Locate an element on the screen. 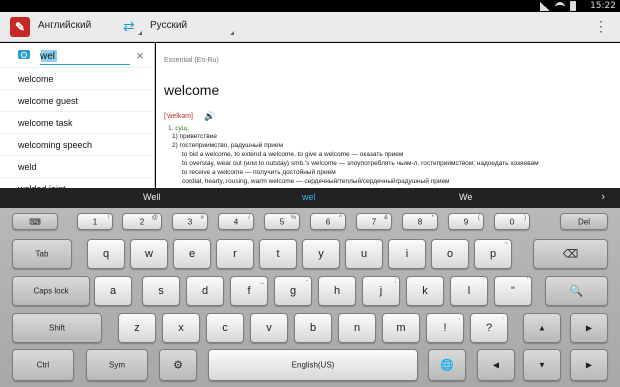 The height and width of the screenshot is (387, 620). key-w: w is located at coordinates (149, 254).